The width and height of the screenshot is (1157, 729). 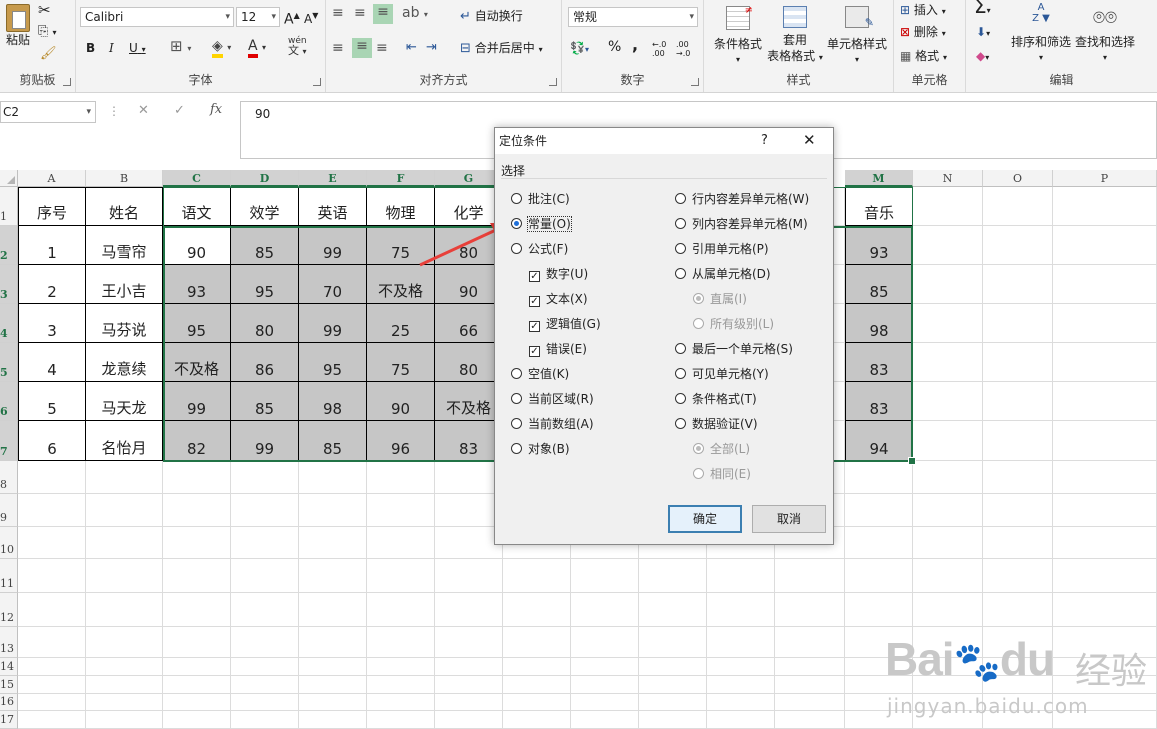 What do you see at coordinates (415, 14) in the screenshot?
I see `orientation-icon: ab ▾` at bounding box center [415, 14].